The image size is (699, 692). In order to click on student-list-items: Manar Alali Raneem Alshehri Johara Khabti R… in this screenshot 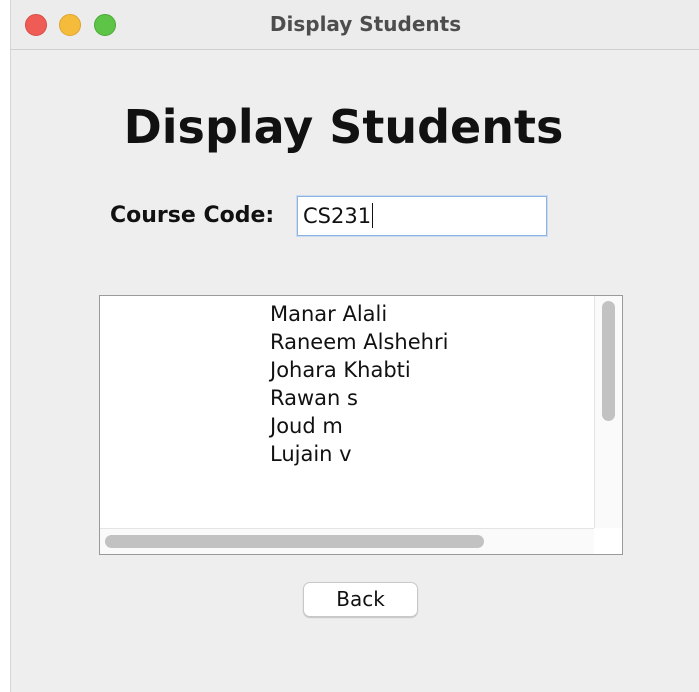, I will do `click(359, 384)`.